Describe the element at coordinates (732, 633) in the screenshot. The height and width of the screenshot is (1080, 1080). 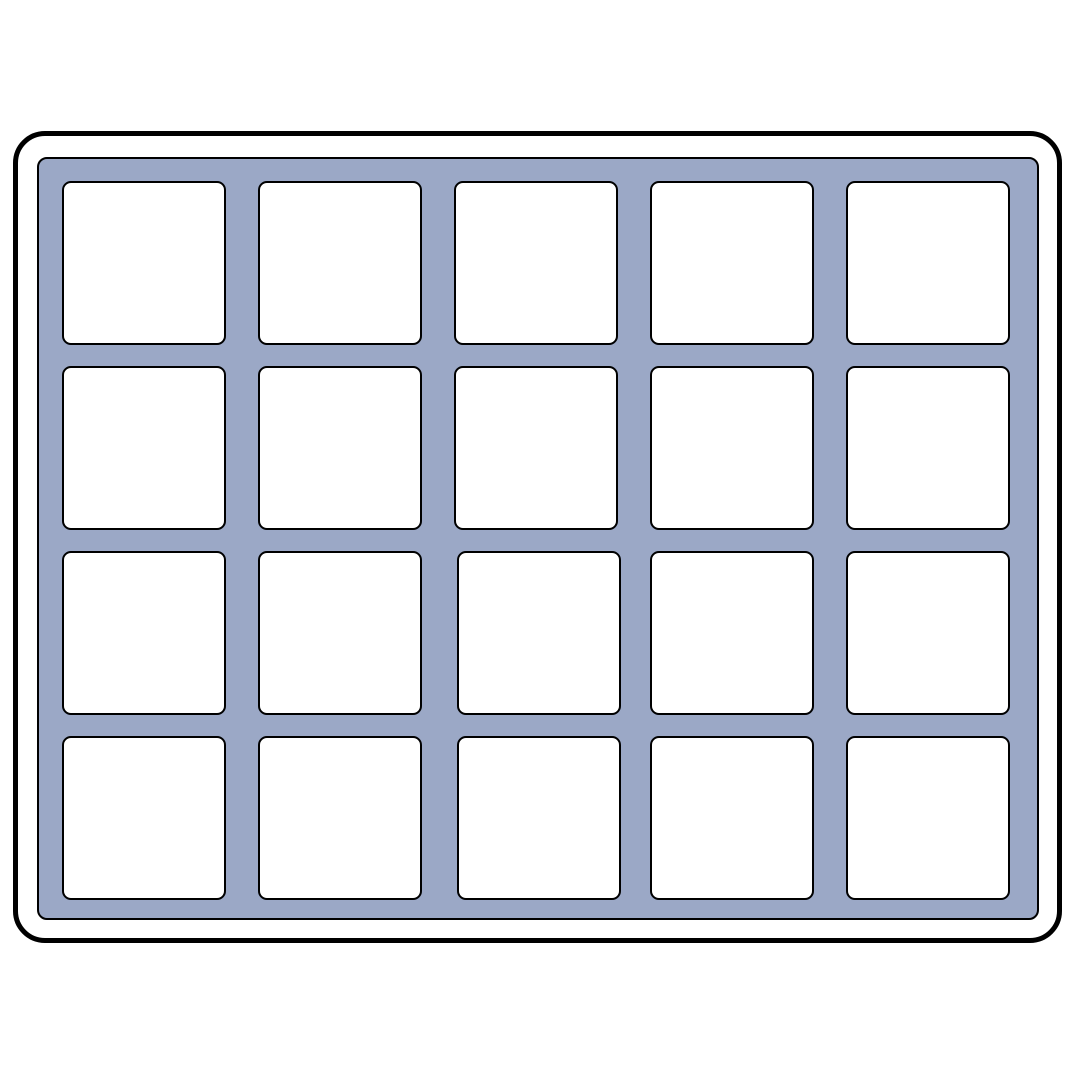
I see `grid-cell-r3-c4` at that location.